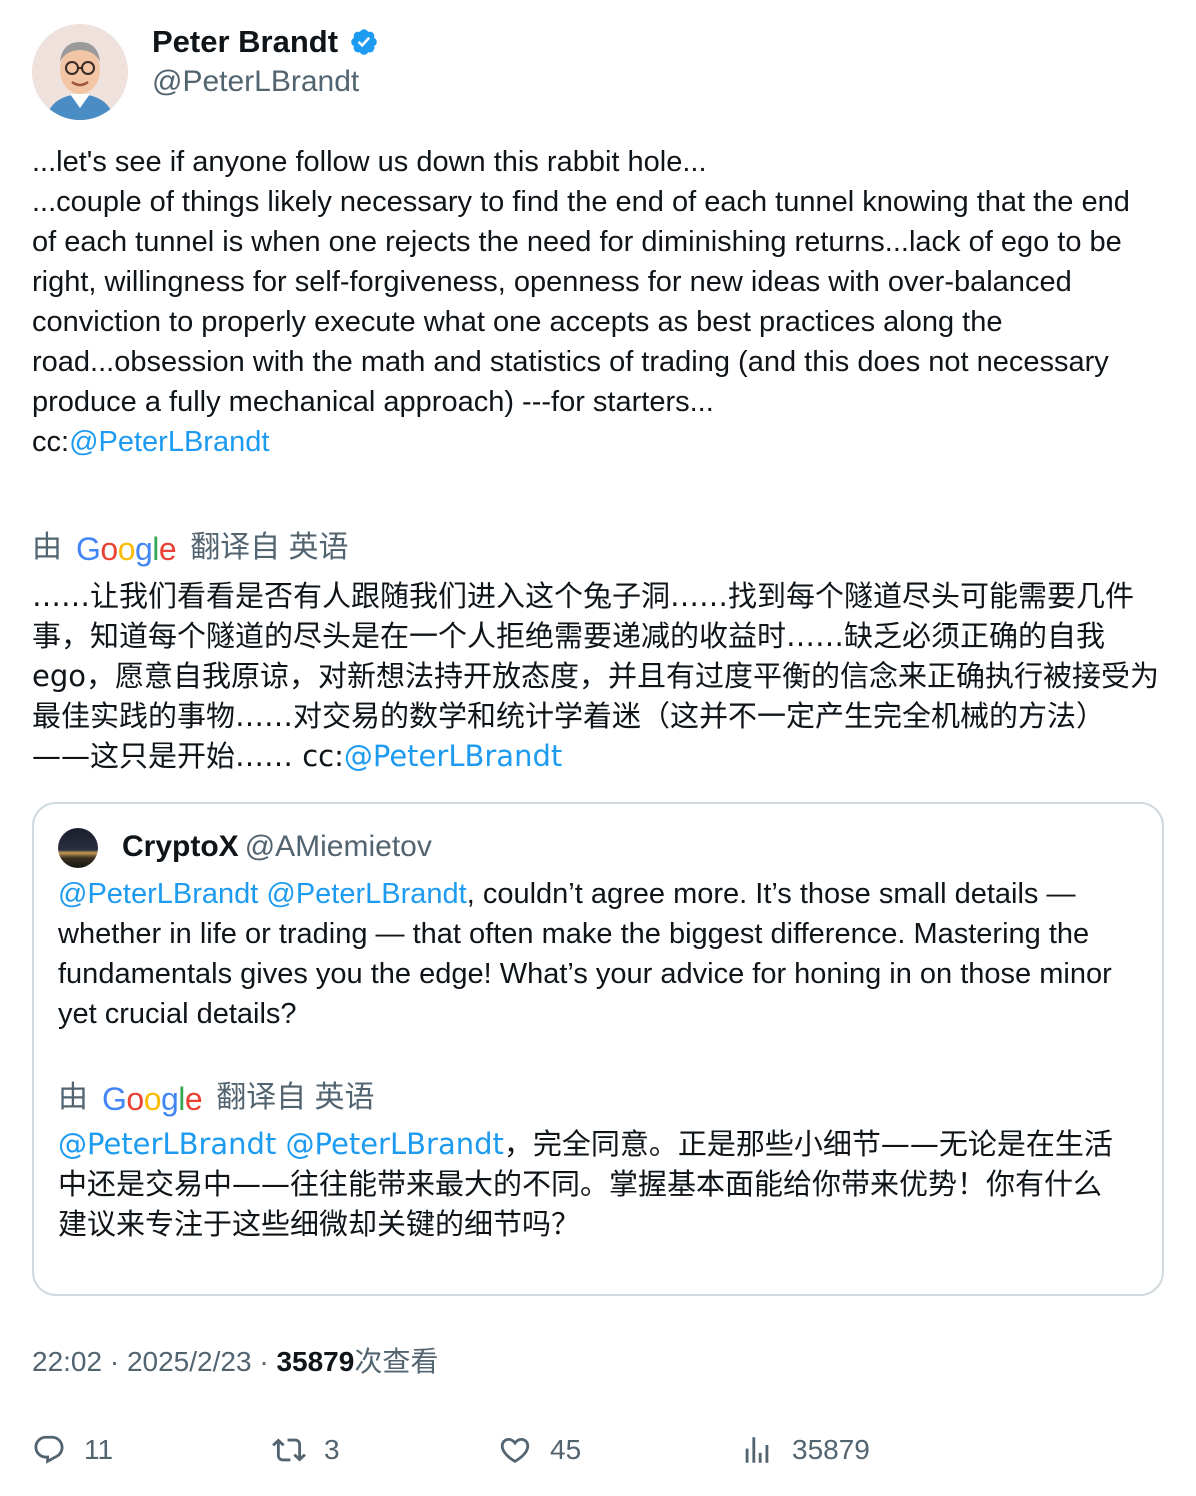 This screenshot has height=1496, width=1196. What do you see at coordinates (67, 1361) in the screenshot?
I see `tweet-time: 22:02` at bounding box center [67, 1361].